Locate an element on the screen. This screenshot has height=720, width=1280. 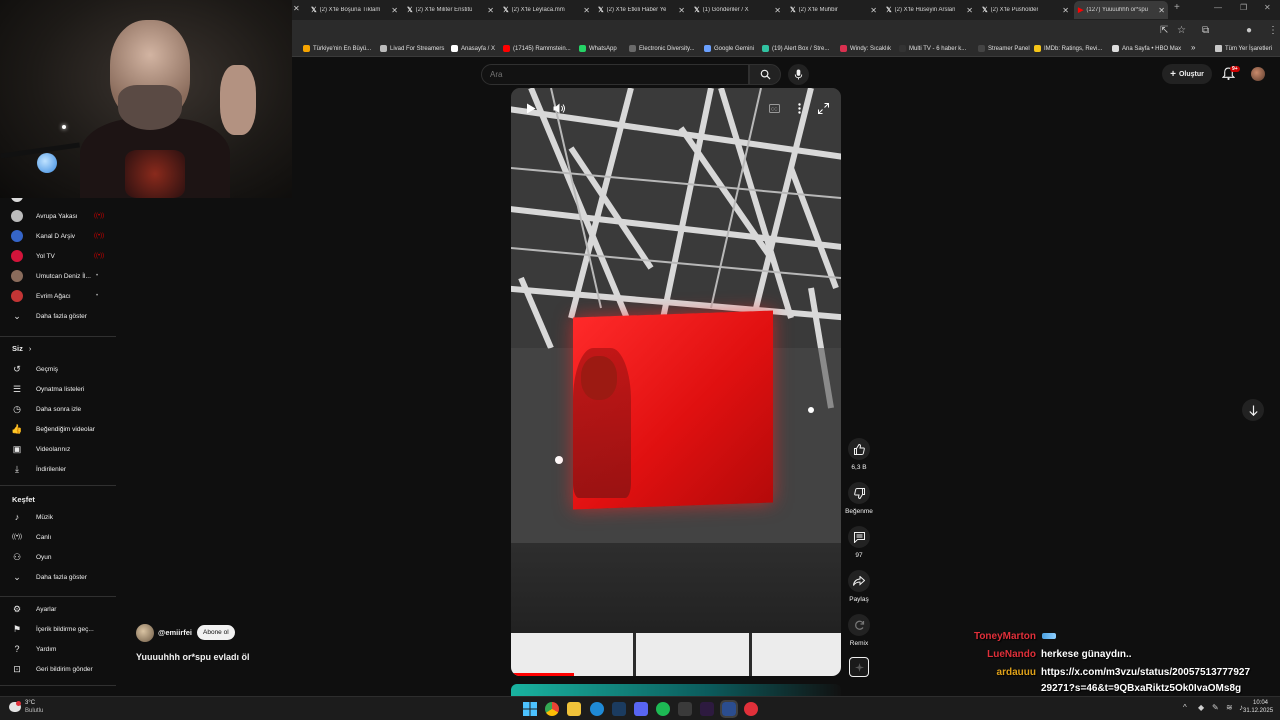
install-app-icon: ⇱ is located at coordinates (1164, 30).